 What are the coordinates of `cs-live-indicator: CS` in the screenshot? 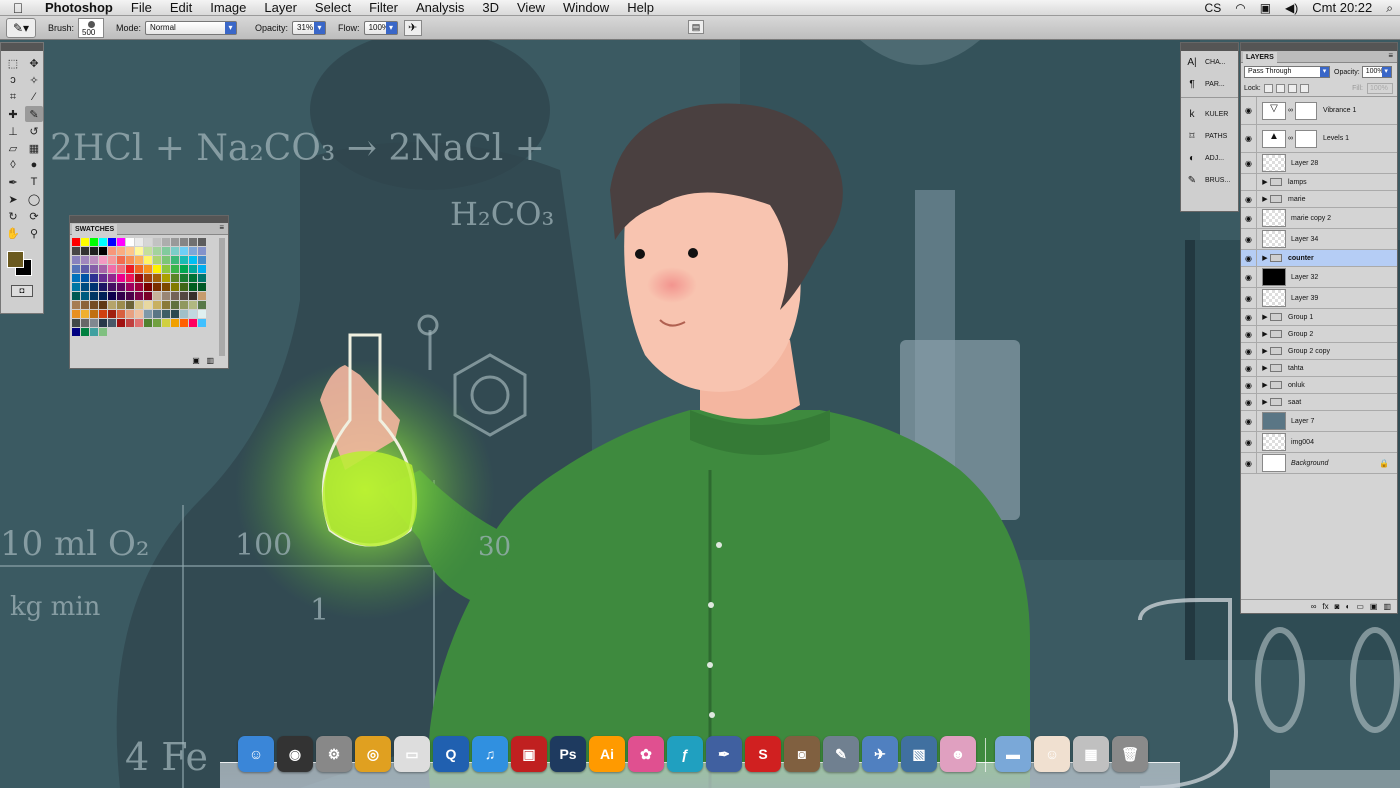 It's located at (1213, 8).